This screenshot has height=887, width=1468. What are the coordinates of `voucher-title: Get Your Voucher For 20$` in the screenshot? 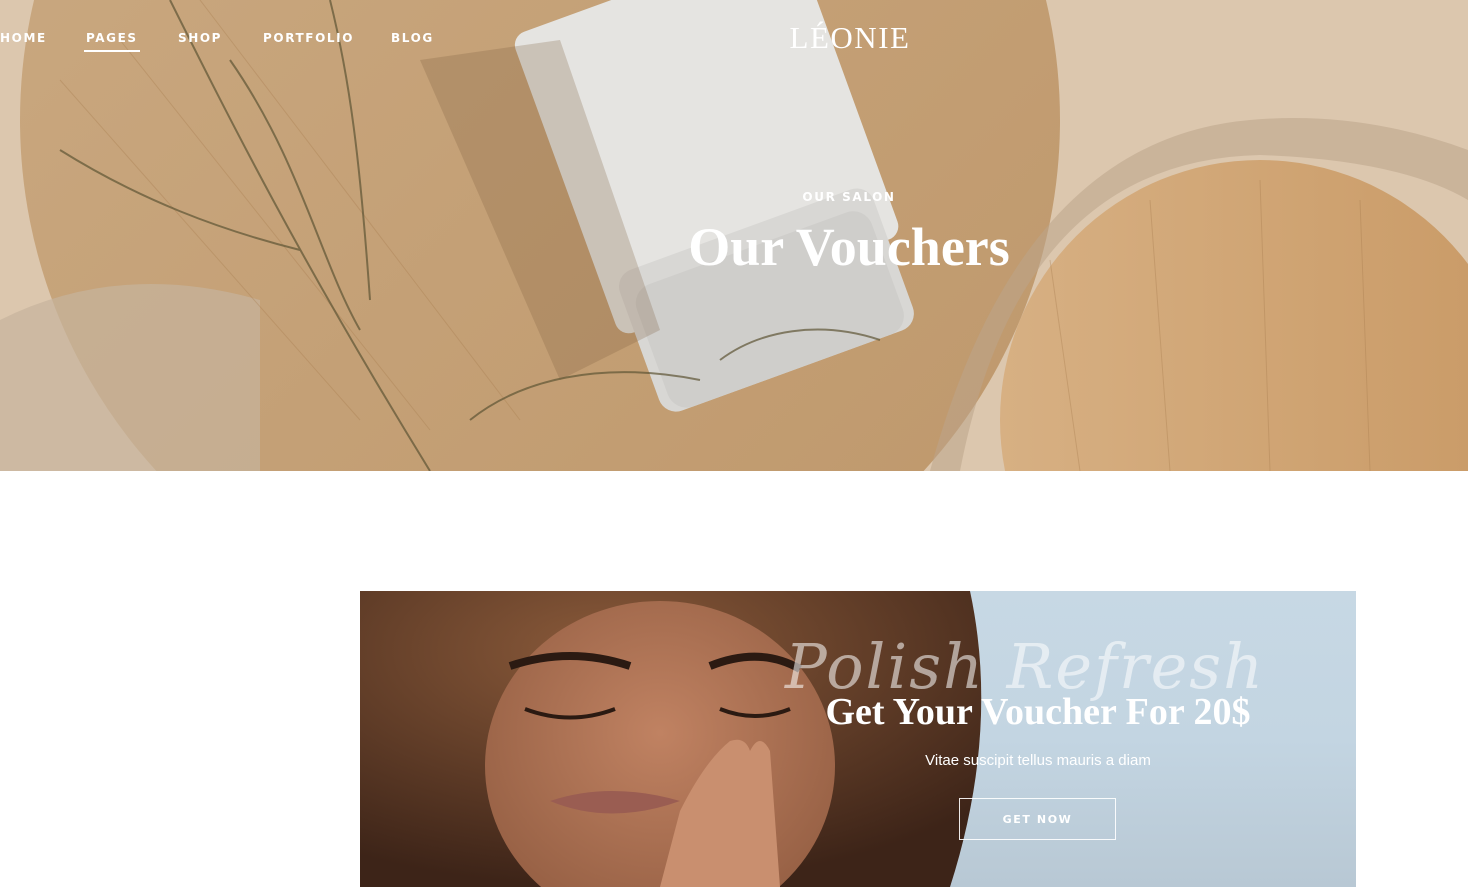 It's located at (1038, 712).